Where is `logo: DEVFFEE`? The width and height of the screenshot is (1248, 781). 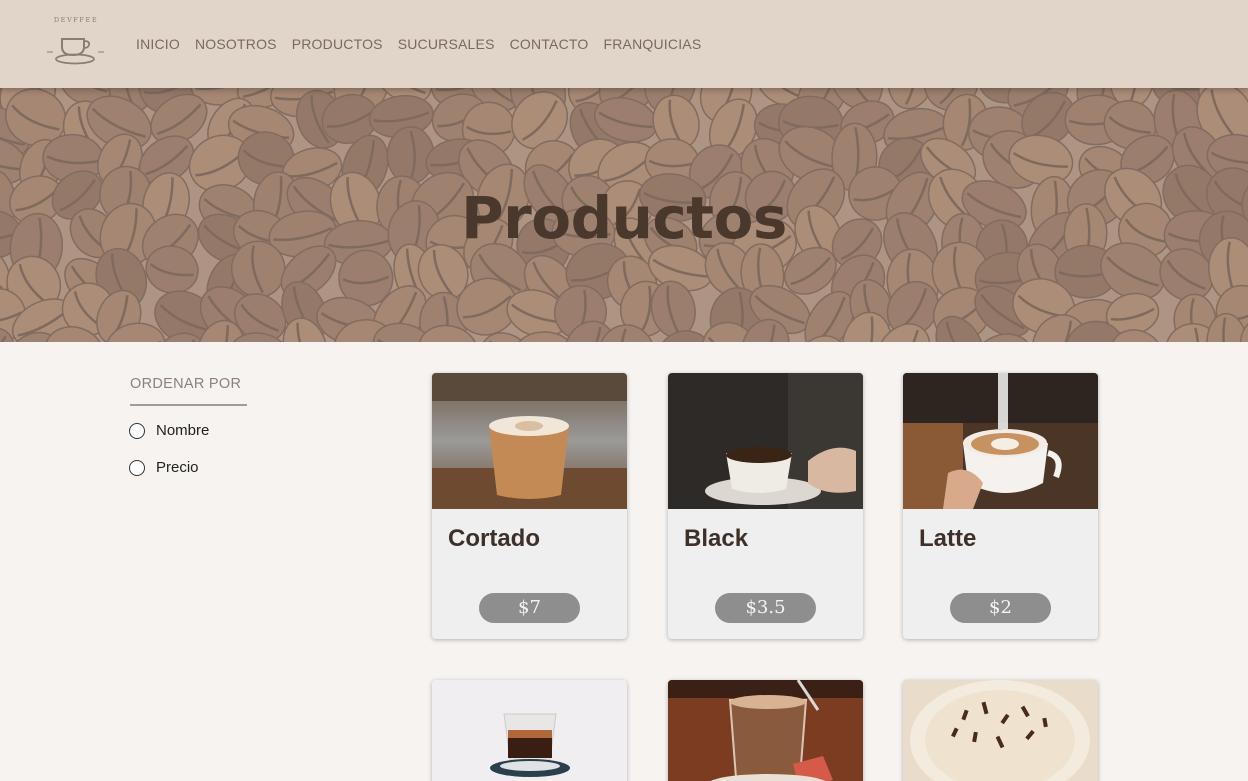 logo: DEVFFEE is located at coordinates (76, 42).